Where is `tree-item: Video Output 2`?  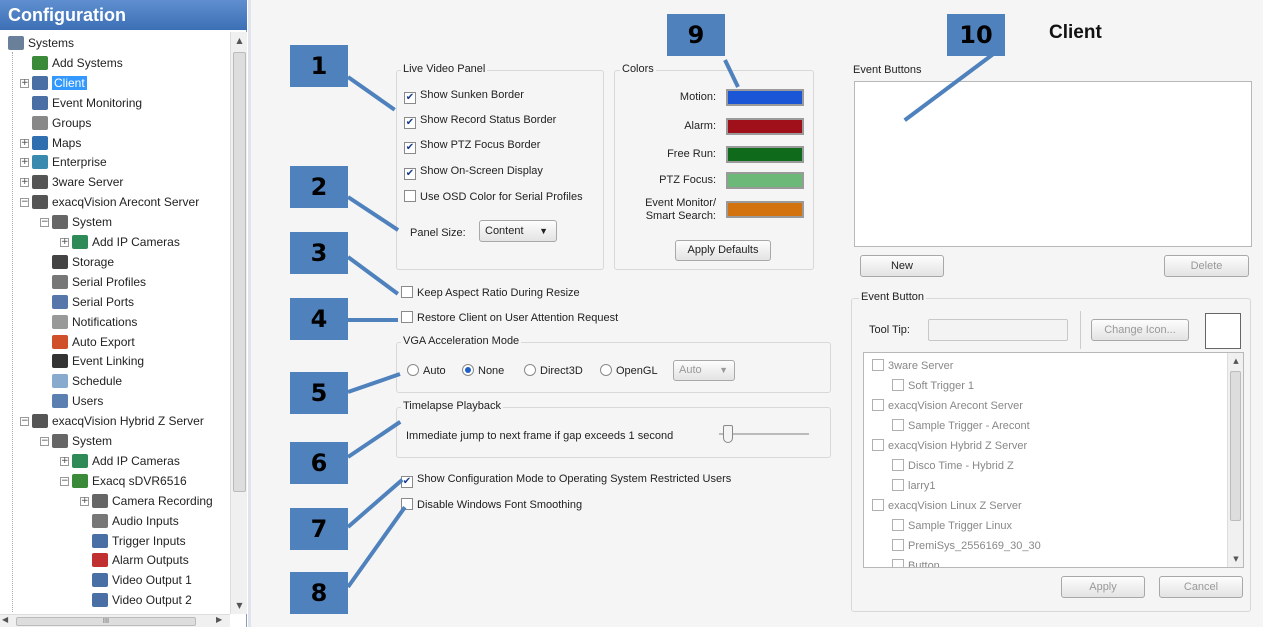
tree-item: Video Output 2 is located at coordinates (142, 600).